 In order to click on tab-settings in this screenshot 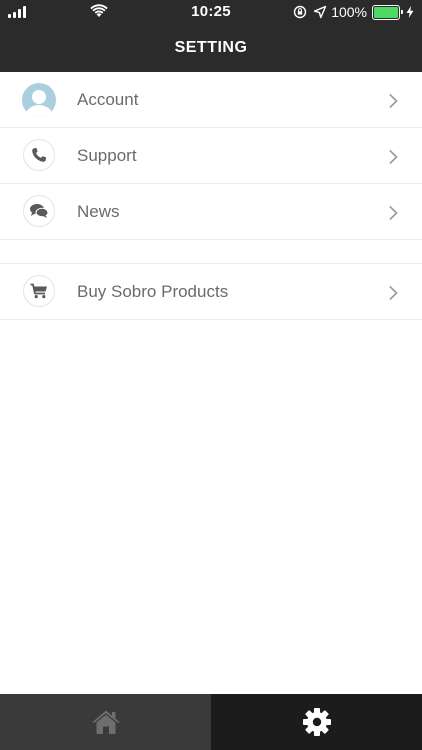, I will do `click(316, 722)`.